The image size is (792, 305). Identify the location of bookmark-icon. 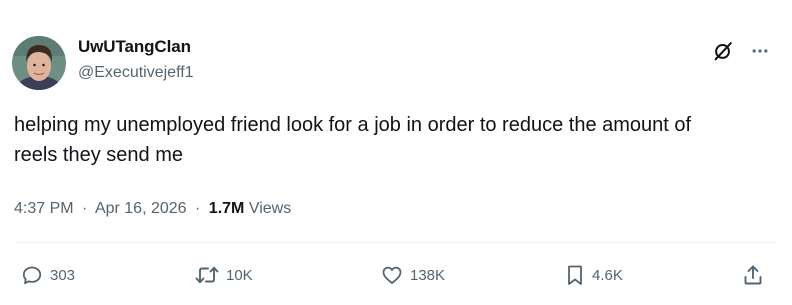
(575, 275).